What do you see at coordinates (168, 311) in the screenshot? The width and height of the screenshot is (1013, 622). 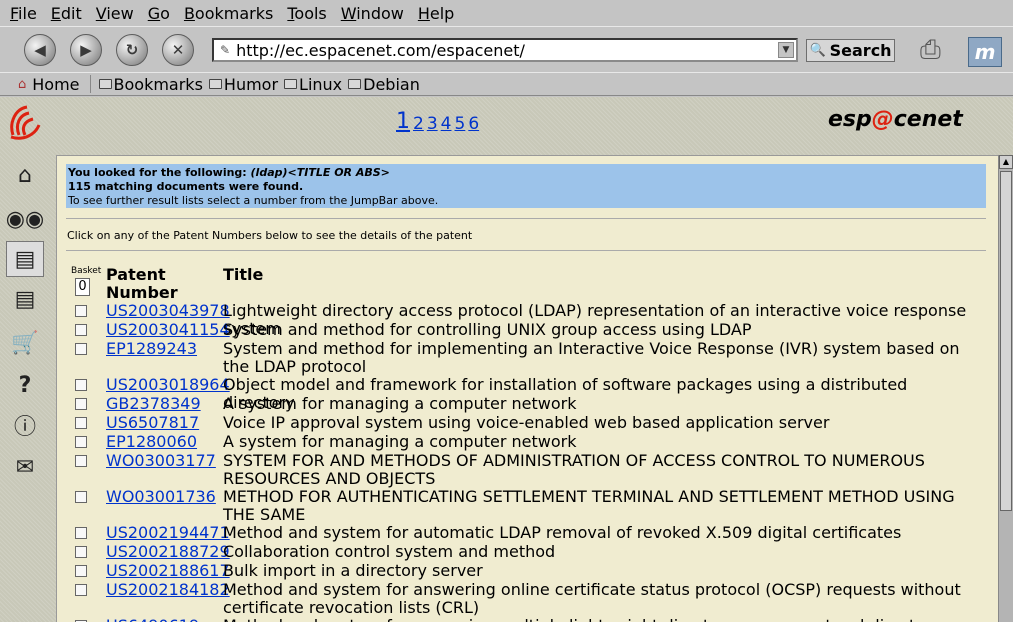 I see `patent-number-link: US2003043978` at bounding box center [168, 311].